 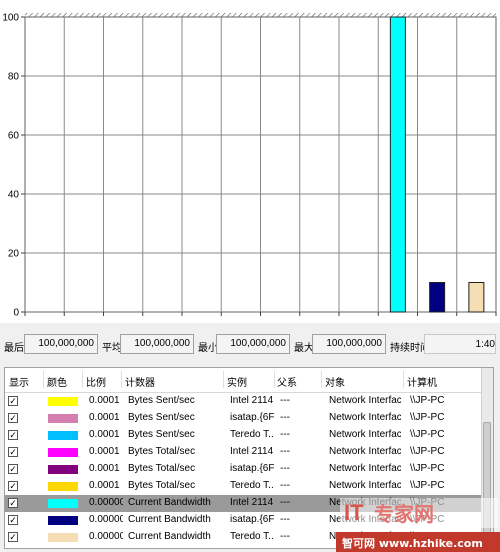 What do you see at coordinates (14, 136) in the screenshot?
I see `y-tick-label: 60` at bounding box center [14, 136].